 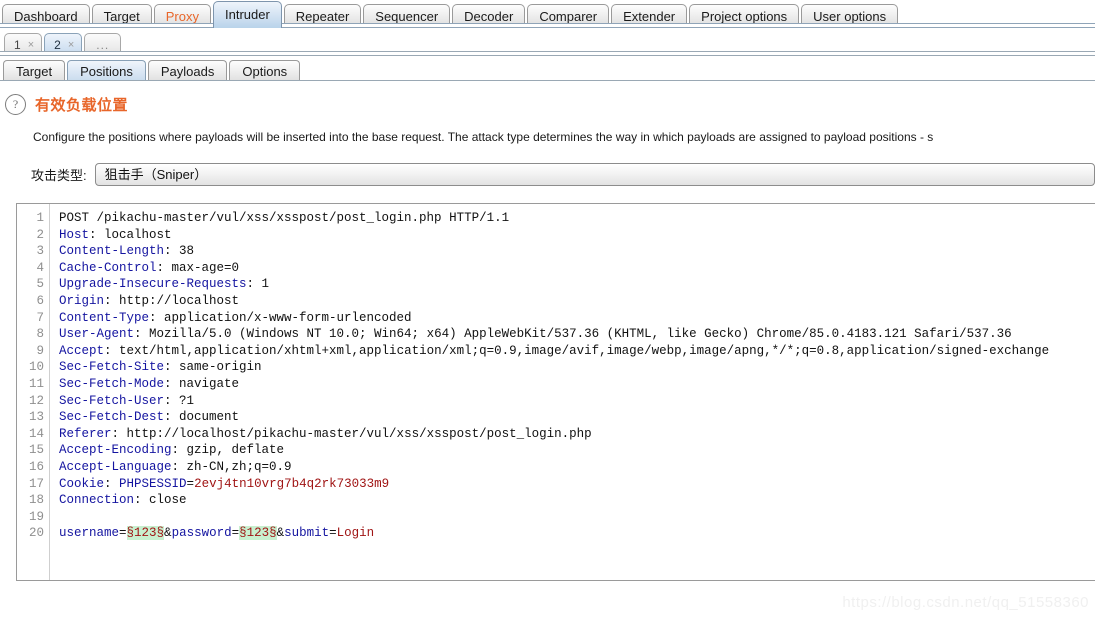 What do you see at coordinates (97, 500) in the screenshot?
I see `code-segment: Connection` at bounding box center [97, 500].